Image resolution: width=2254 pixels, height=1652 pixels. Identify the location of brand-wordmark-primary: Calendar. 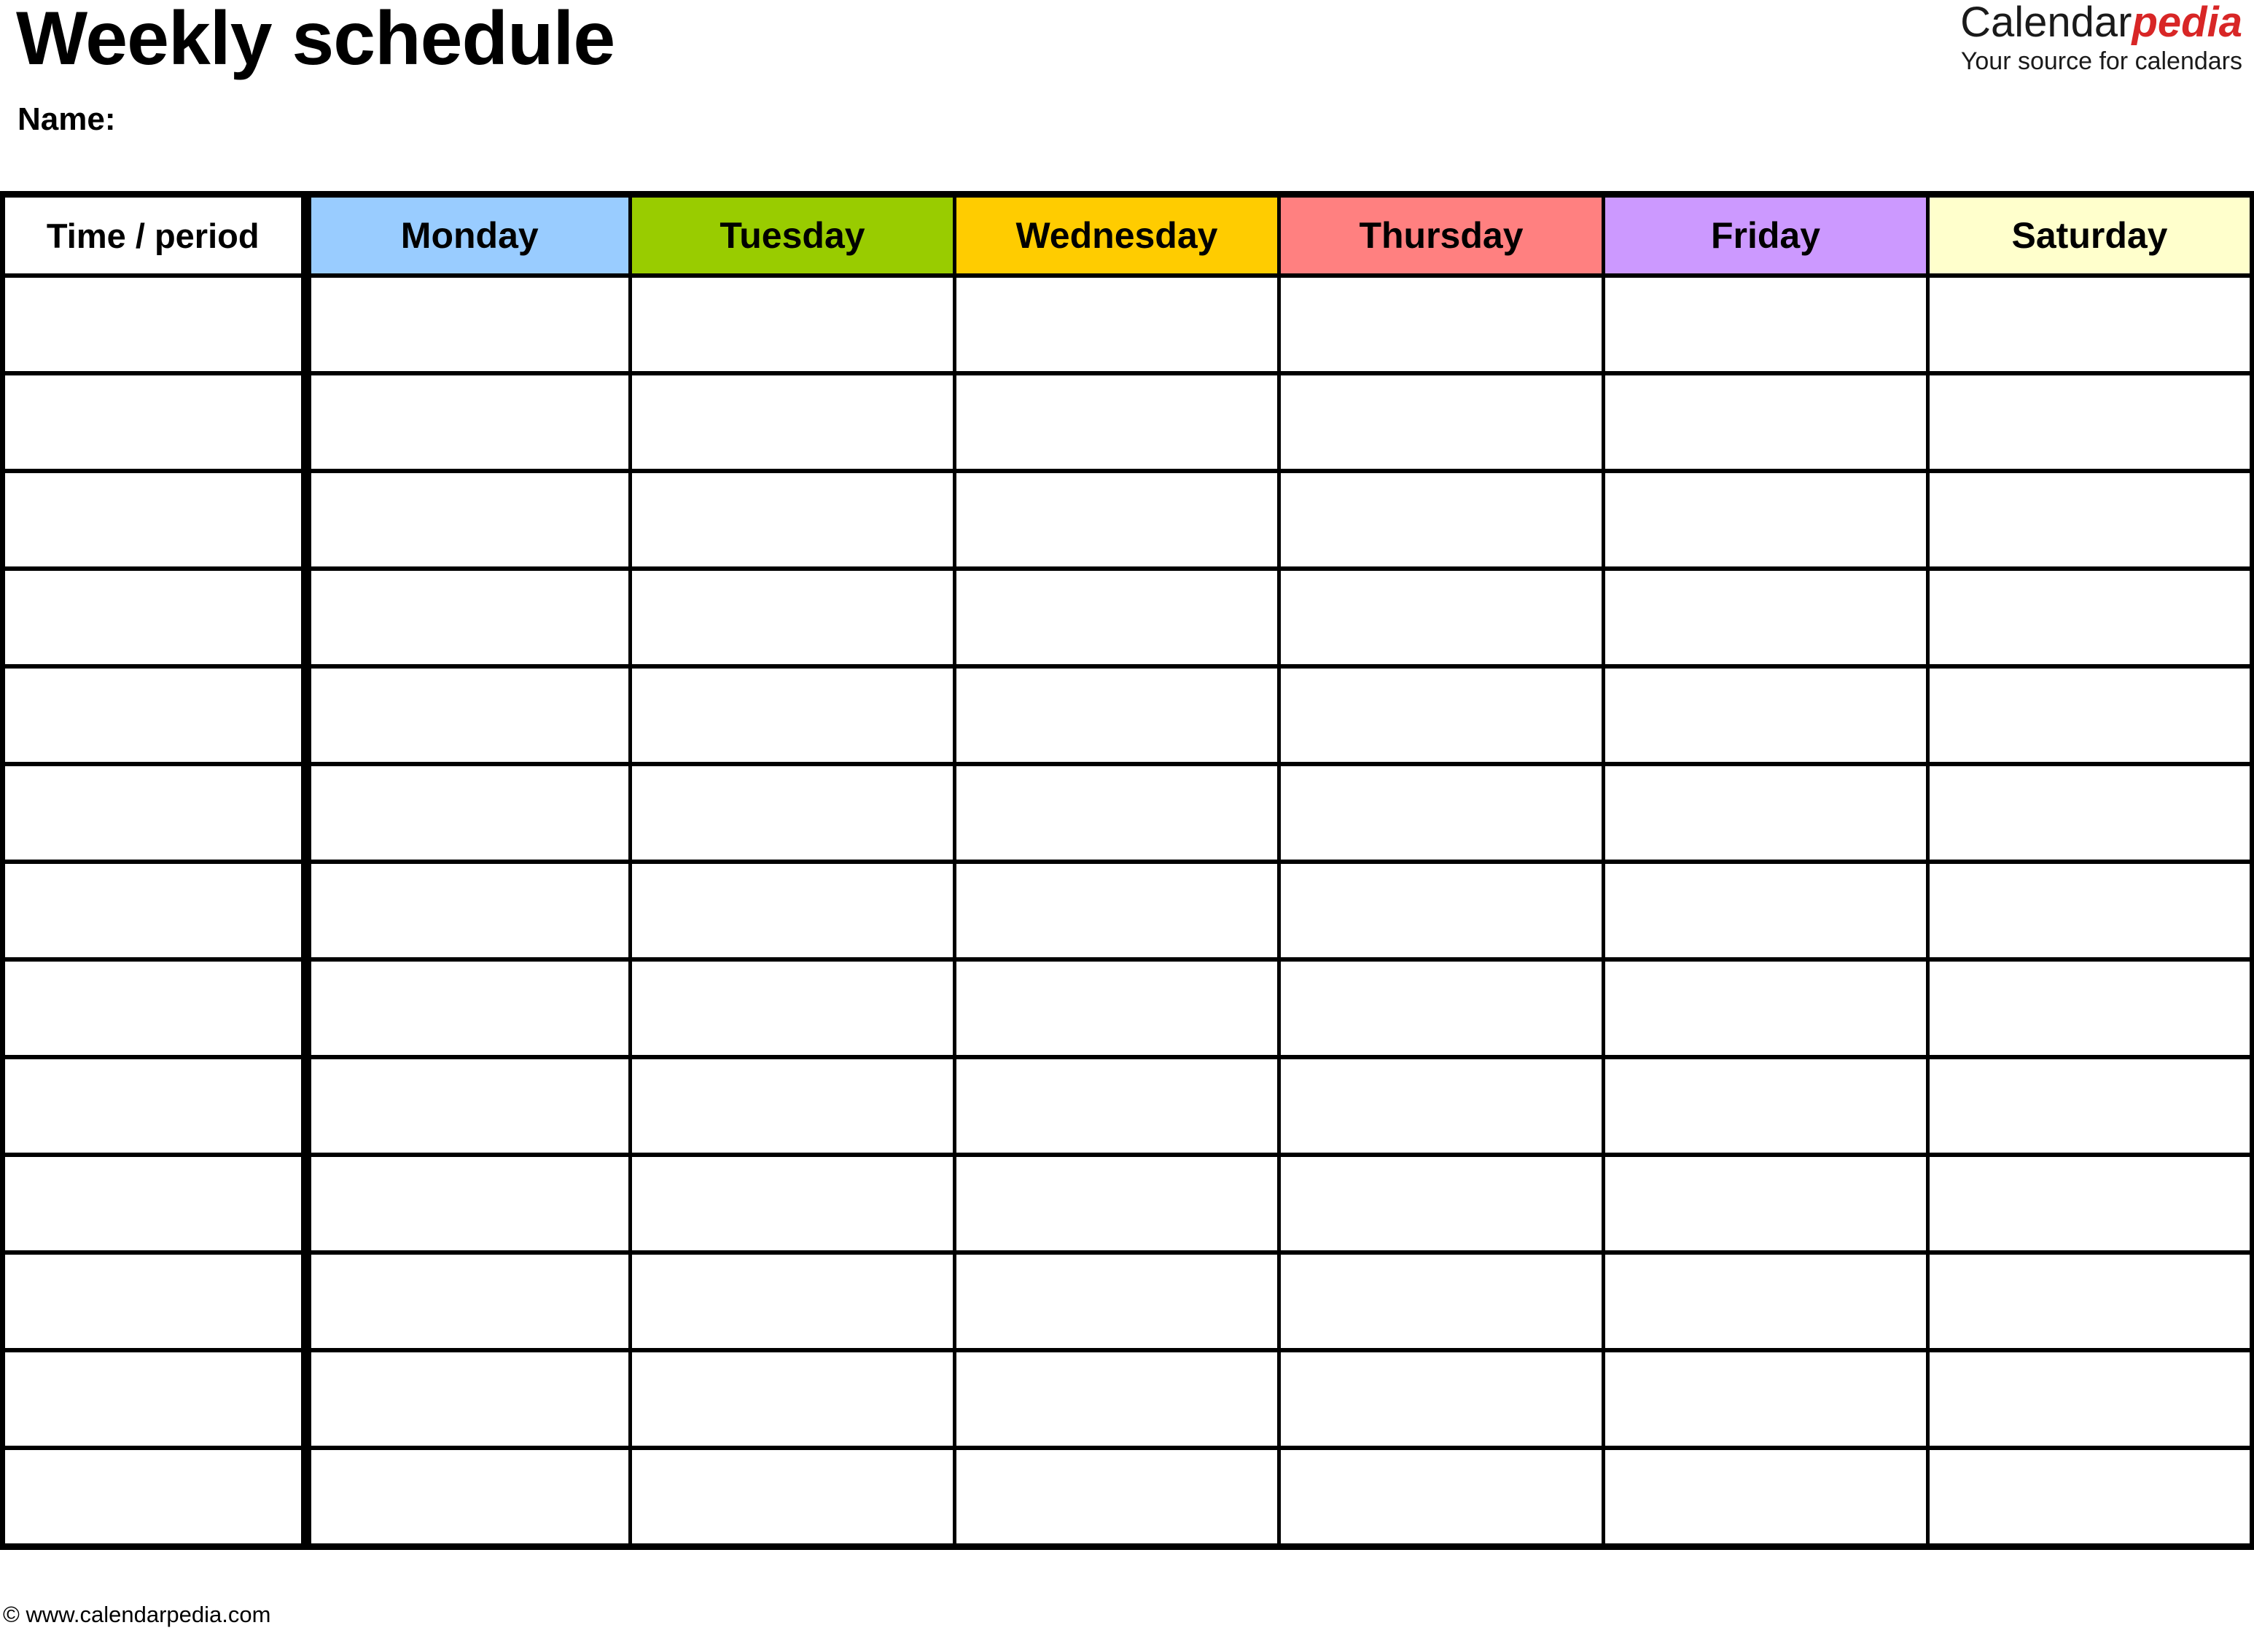
(2046, 23).